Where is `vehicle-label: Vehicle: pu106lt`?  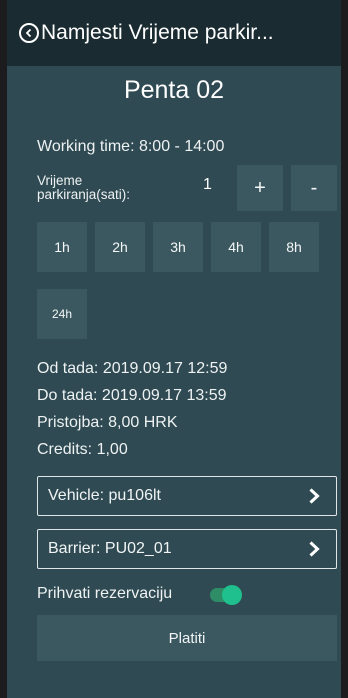
vehicle-label: Vehicle: pu106lt is located at coordinates (104, 495).